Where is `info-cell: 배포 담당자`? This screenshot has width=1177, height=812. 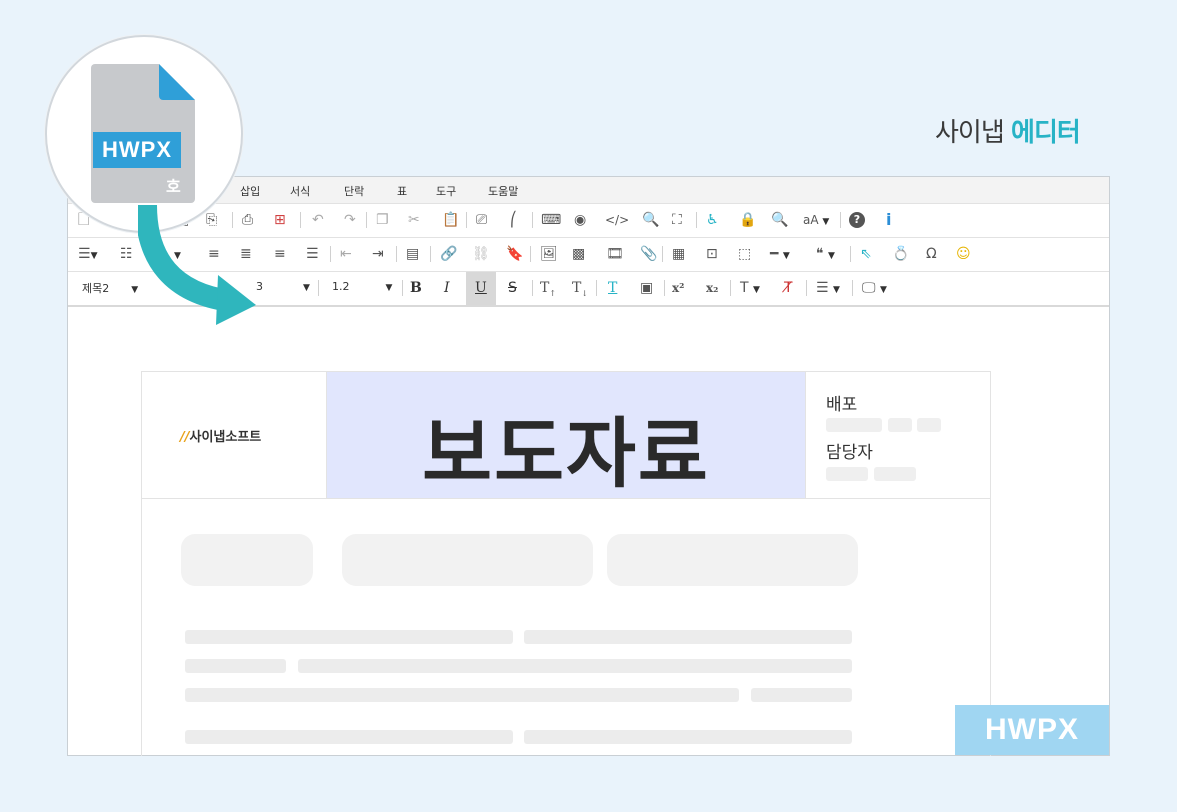
info-cell: 배포 담당자 is located at coordinates (898, 435).